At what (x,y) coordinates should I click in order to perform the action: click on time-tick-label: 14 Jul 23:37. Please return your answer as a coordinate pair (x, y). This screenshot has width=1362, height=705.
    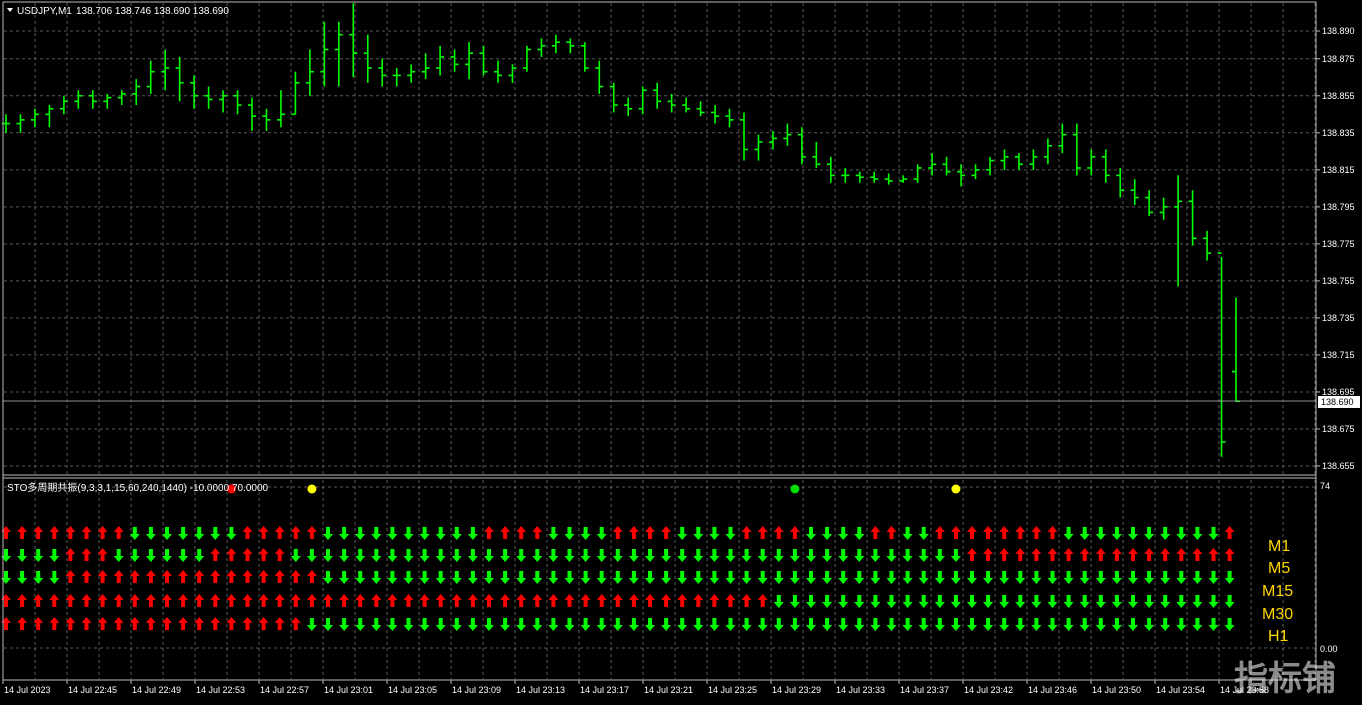
    Looking at the image, I should click on (924, 690).